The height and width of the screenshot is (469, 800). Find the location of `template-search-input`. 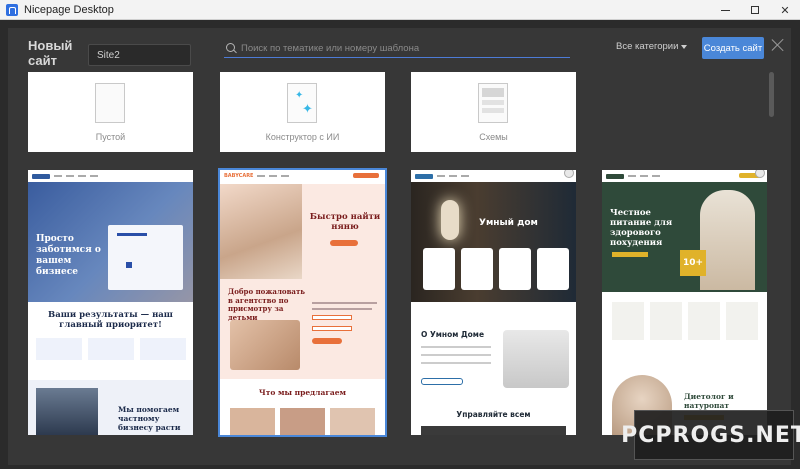

template-search-input is located at coordinates (401, 48).